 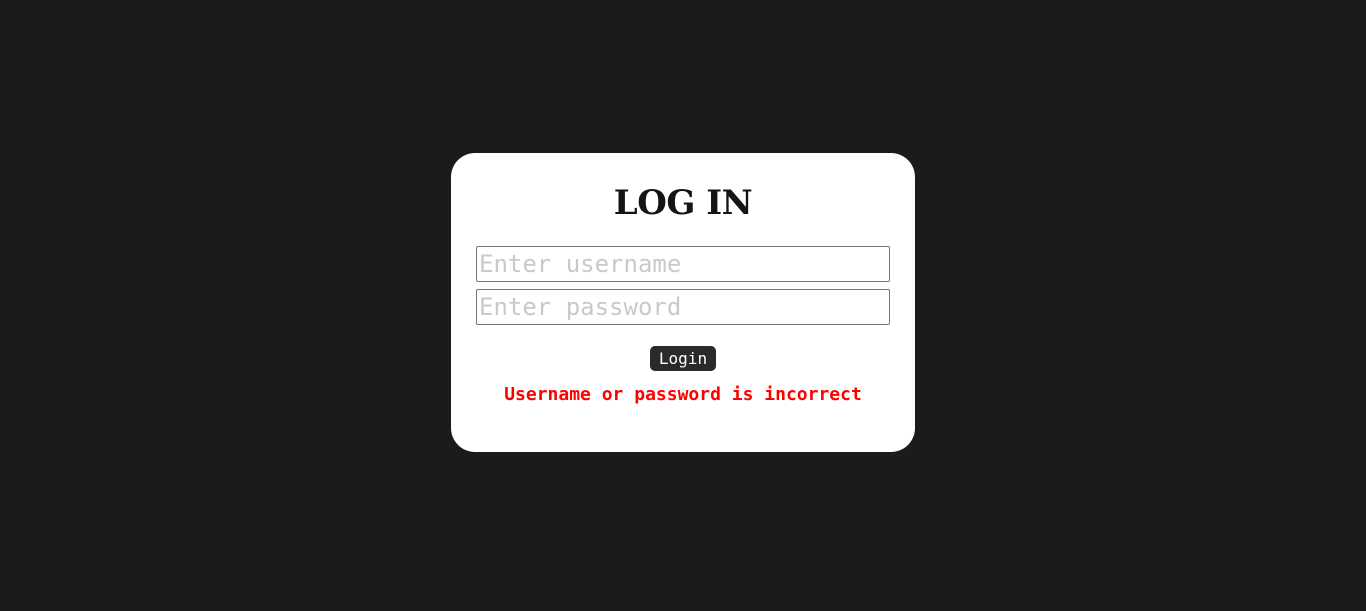 I want to click on login-button: Login, so click(x=683, y=358).